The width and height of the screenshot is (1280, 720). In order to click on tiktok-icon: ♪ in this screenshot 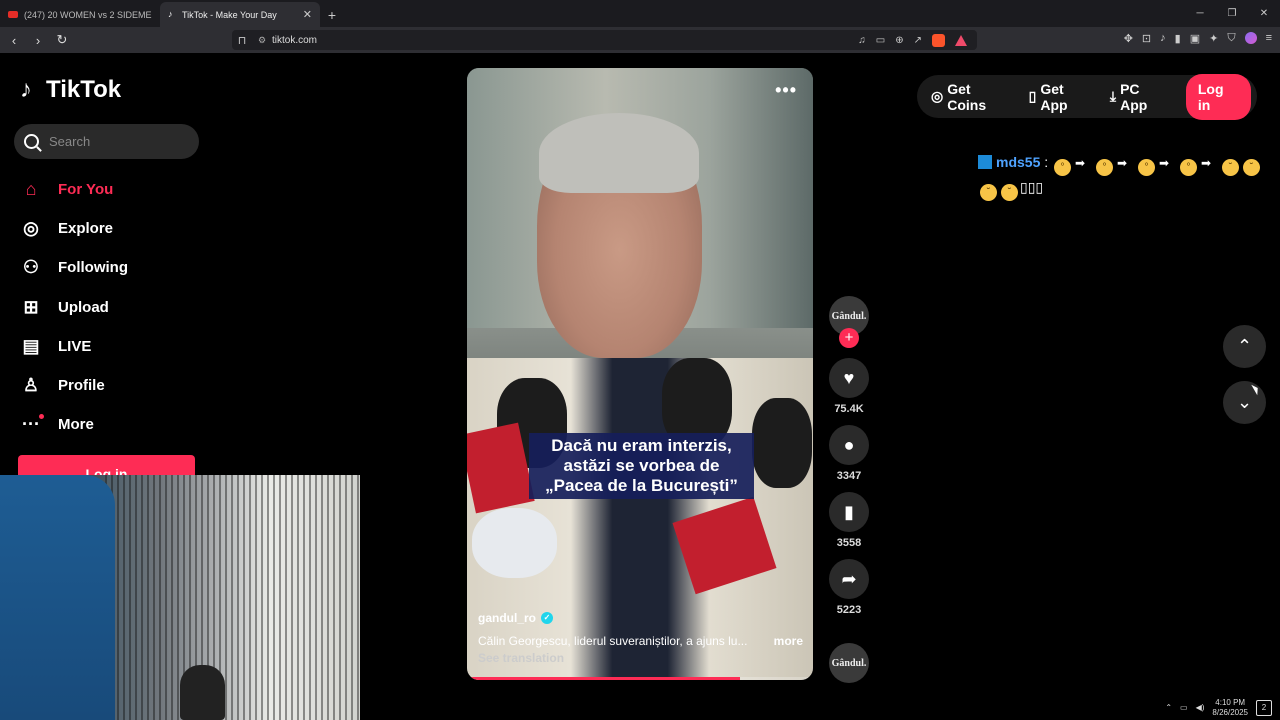, I will do `click(170, 14)`.